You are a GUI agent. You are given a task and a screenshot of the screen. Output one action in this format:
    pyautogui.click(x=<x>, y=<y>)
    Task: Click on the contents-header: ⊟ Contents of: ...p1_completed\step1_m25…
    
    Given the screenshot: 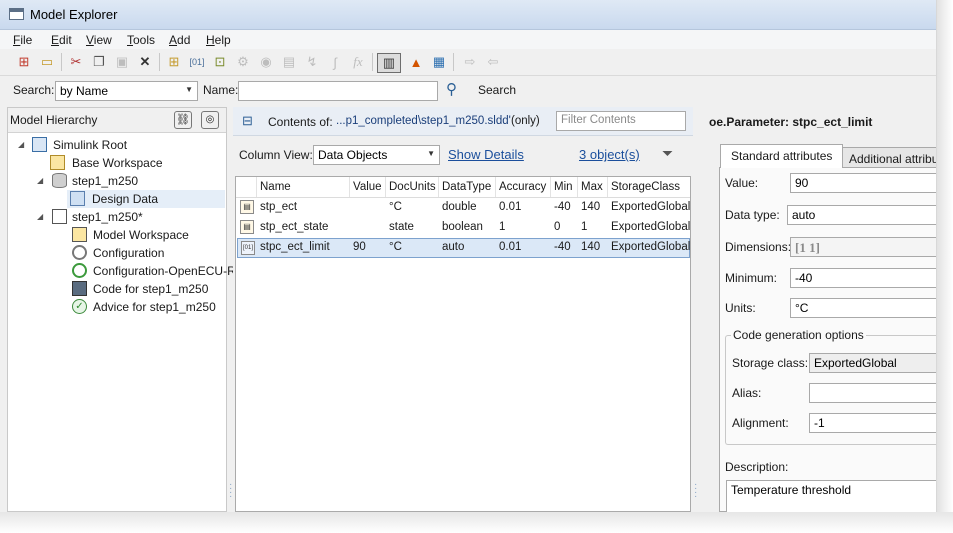 What is the action you would take?
    pyautogui.click(x=463, y=121)
    